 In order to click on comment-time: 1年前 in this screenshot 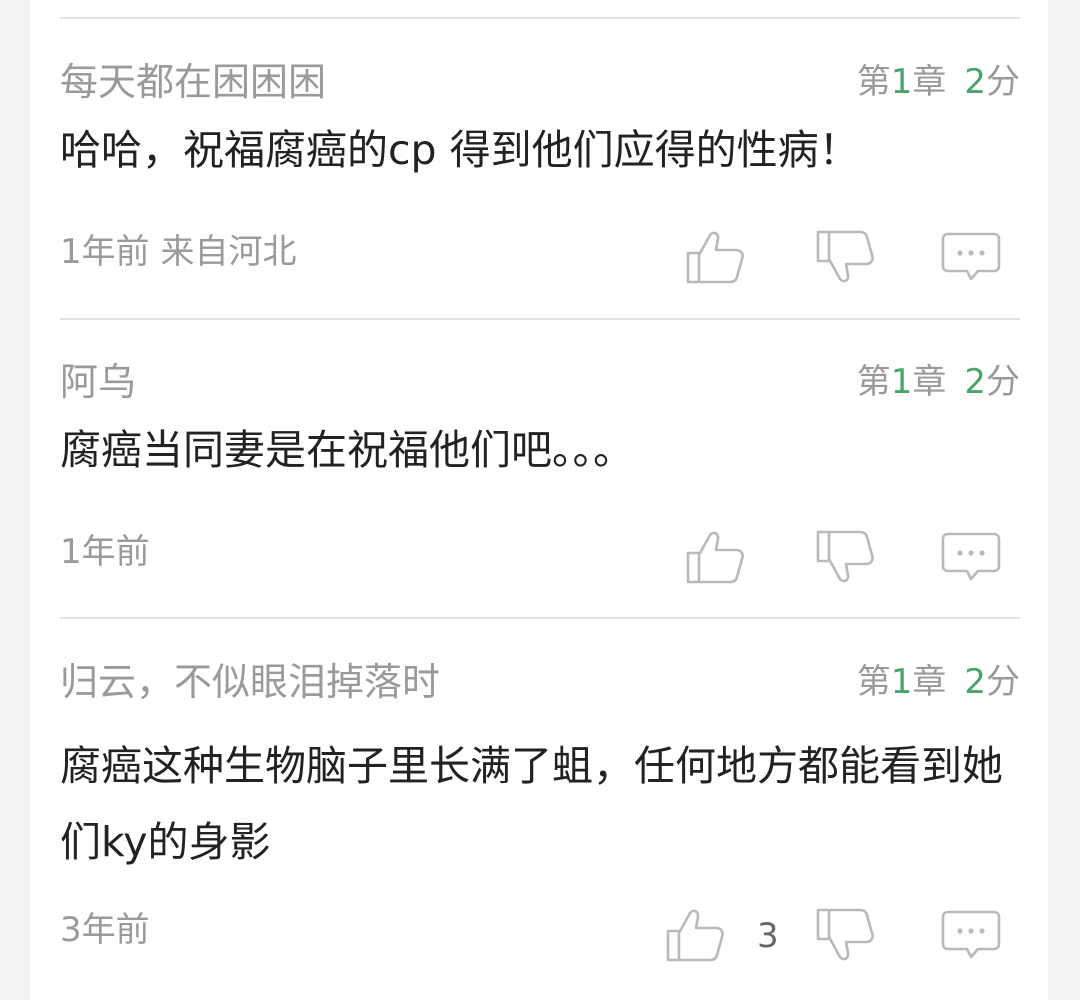, I will do `click(105, 552)`.